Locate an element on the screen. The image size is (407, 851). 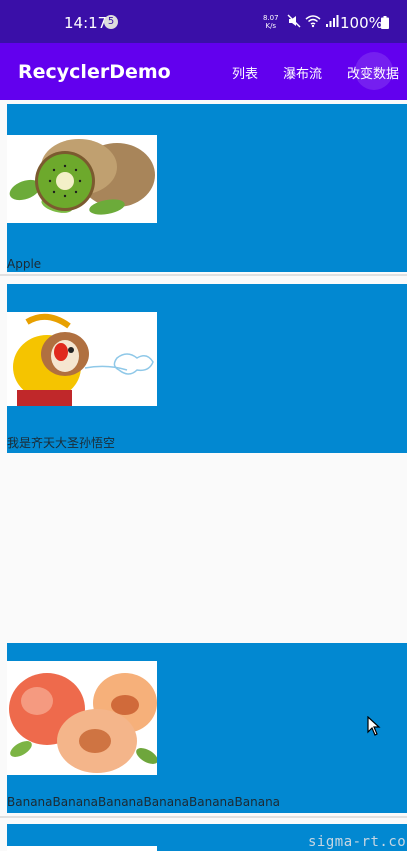
mouse-cursor-icon is located at coordinates (374, 727).